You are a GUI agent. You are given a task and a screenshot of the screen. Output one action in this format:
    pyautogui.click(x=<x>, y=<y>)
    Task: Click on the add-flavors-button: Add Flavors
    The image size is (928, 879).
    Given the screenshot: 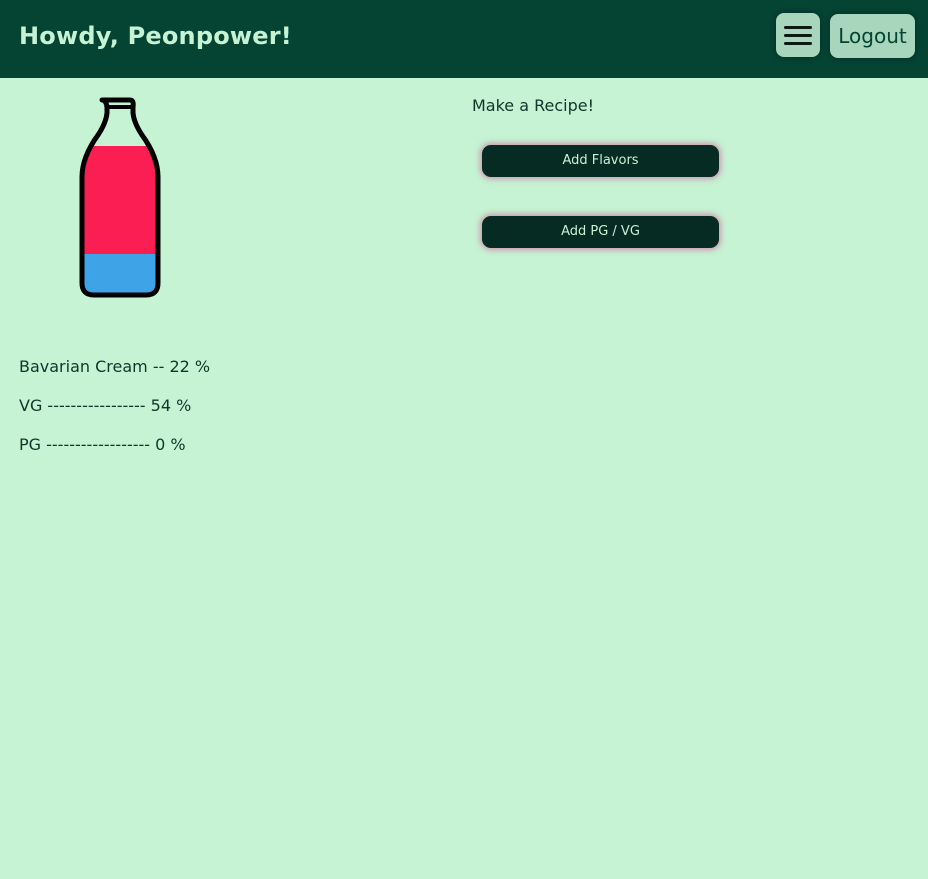 What is the action you would take?
    pyautogui.click(x=600, y=161)
    